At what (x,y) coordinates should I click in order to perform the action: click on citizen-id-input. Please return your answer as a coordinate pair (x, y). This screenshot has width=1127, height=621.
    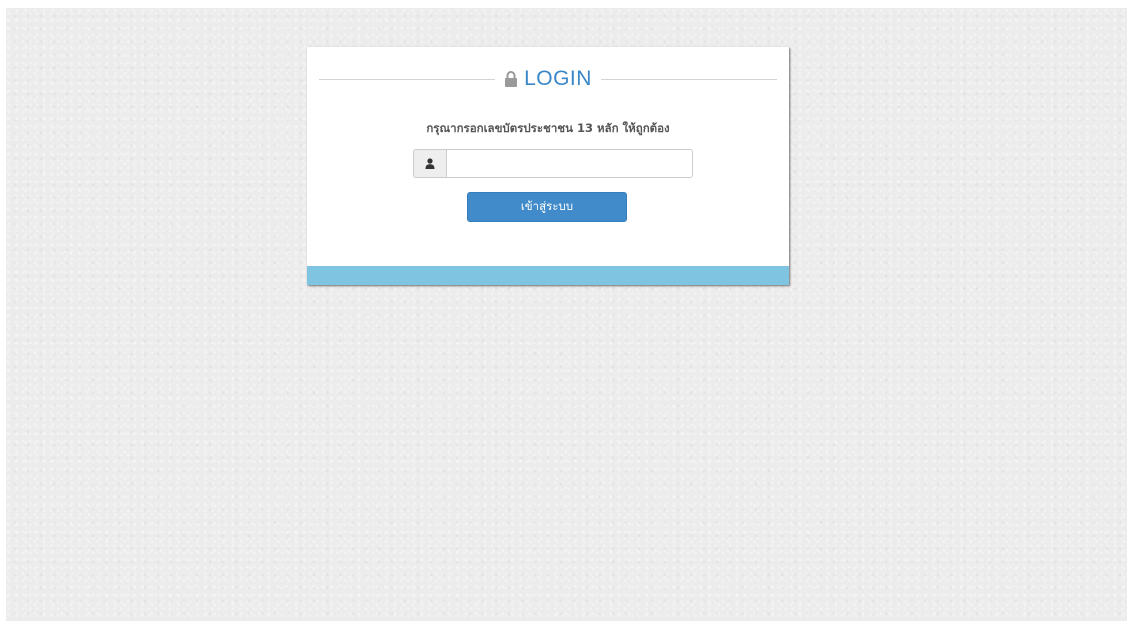
    Looking at the image, I should click on (569, 163).